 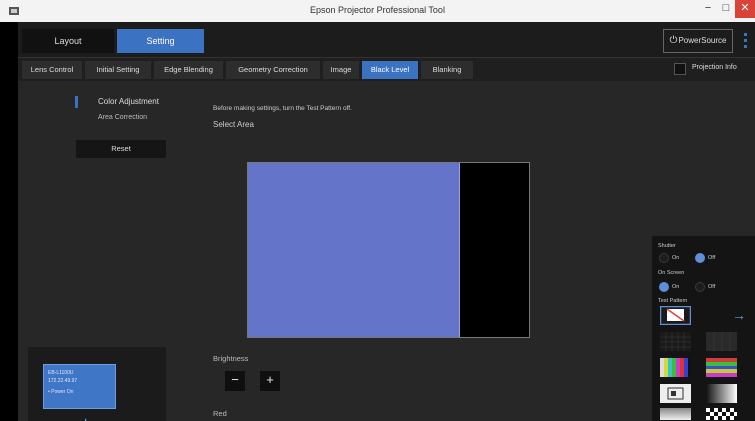 I want to click on projection-info-label: Projection Info, so click(x=714, y=67).